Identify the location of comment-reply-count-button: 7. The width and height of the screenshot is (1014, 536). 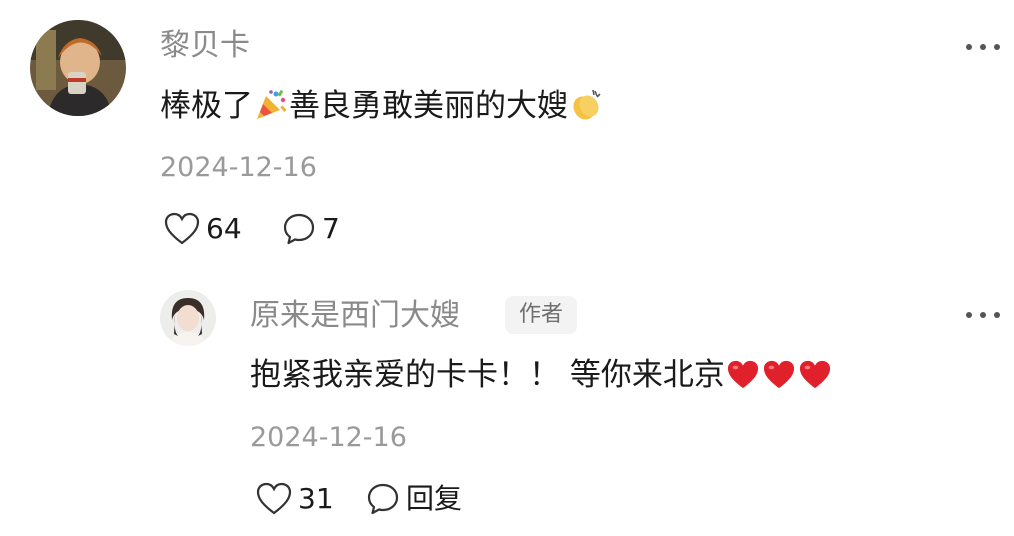
(311, 229).